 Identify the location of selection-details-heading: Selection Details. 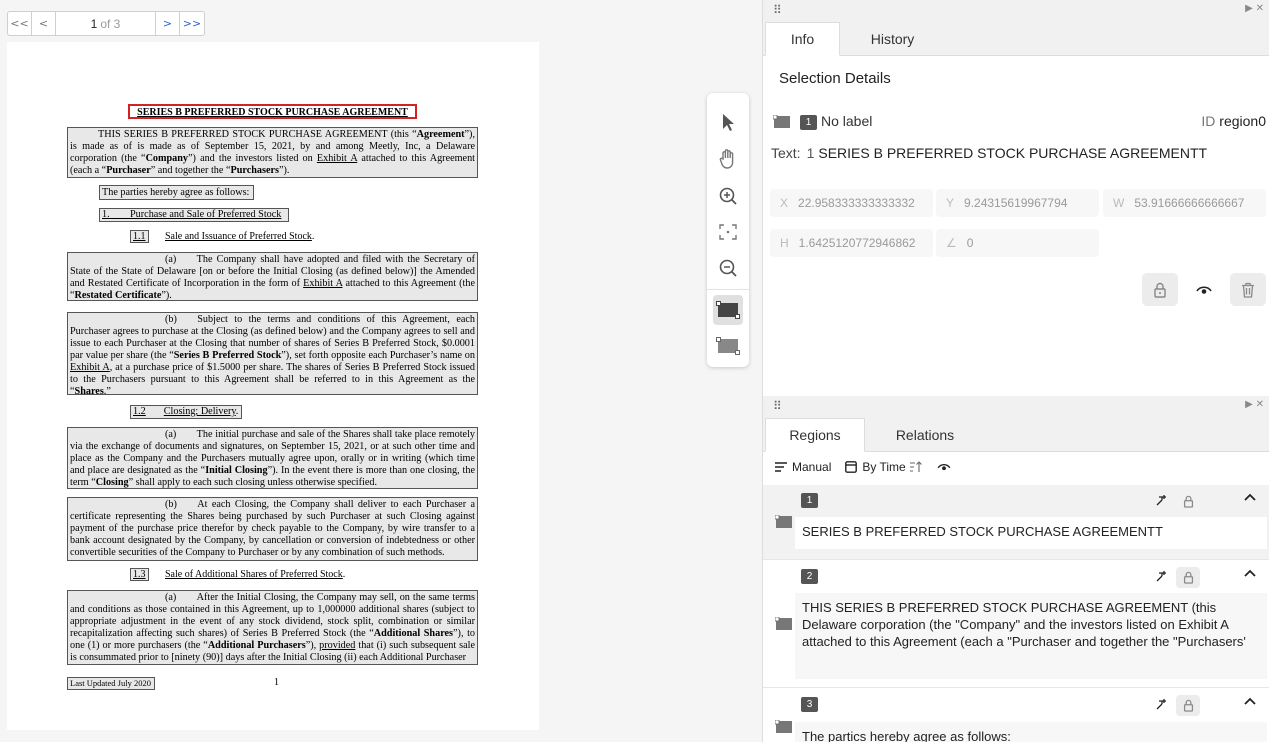
(835, 78).